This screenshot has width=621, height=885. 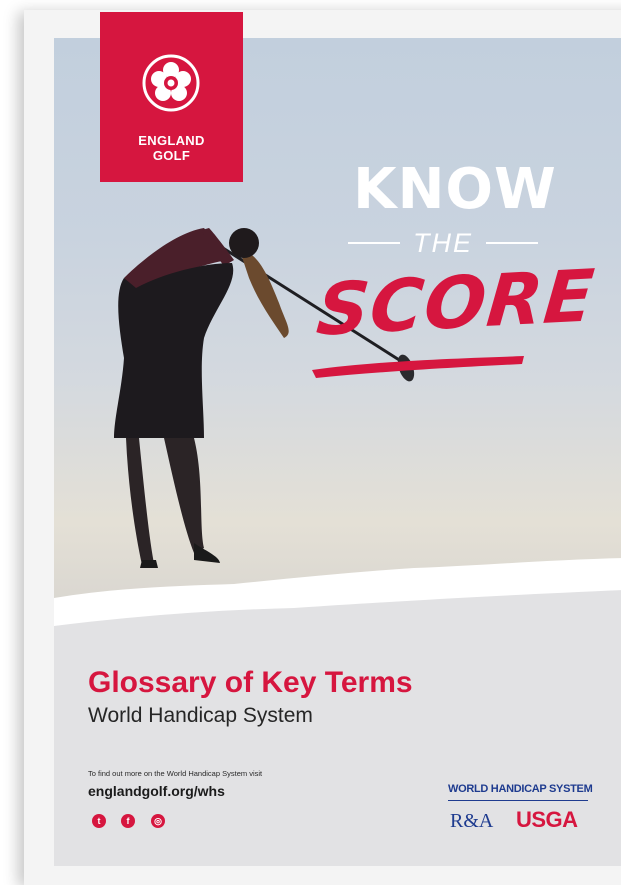 What do you see at coordinates (518, 800) in the screenshot?
I see `whs-divider` at bounding box center [518, 800].